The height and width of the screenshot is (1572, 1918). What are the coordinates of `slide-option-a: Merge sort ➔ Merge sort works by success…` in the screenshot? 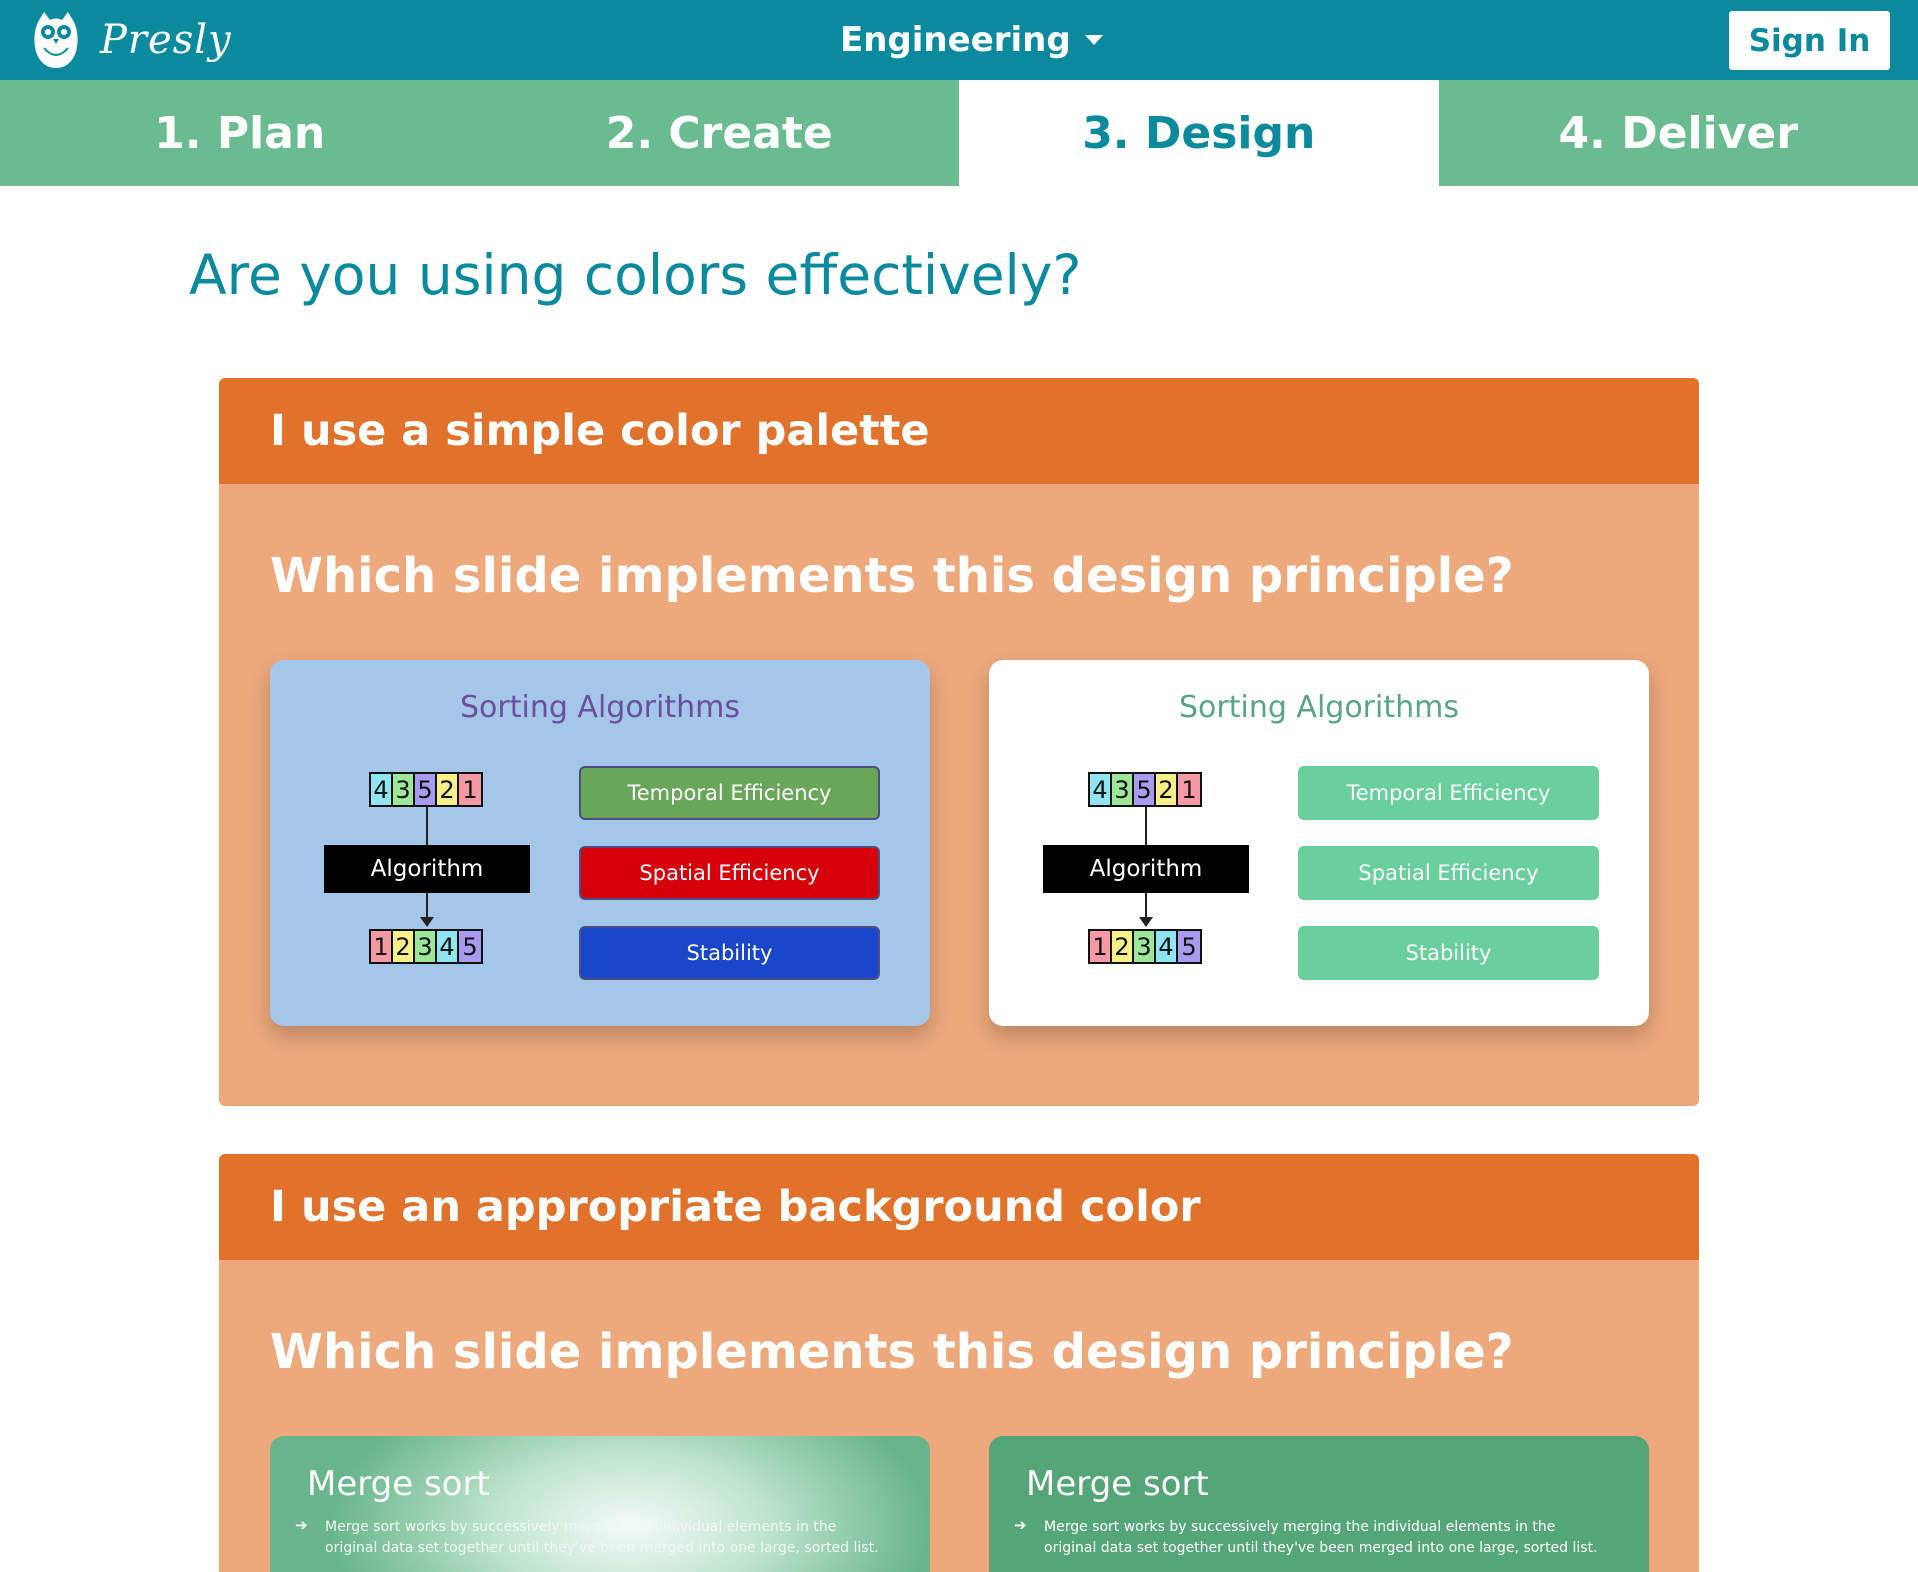 It's located at (600, 1504).